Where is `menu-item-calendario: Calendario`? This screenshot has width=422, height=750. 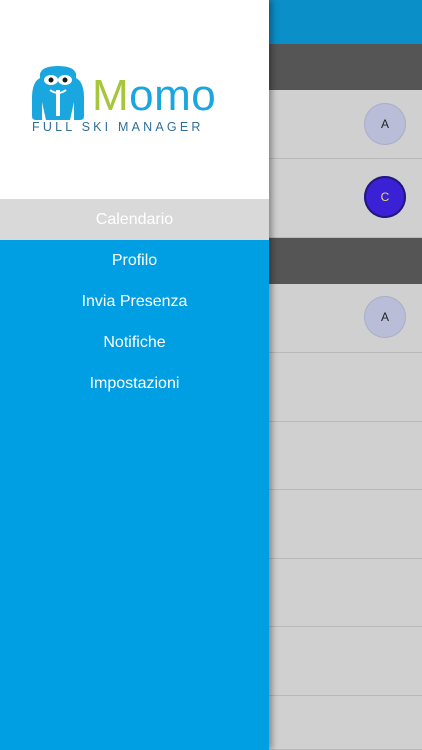
menu-item-calendario: Calendario is located at coordinates (134, 219).